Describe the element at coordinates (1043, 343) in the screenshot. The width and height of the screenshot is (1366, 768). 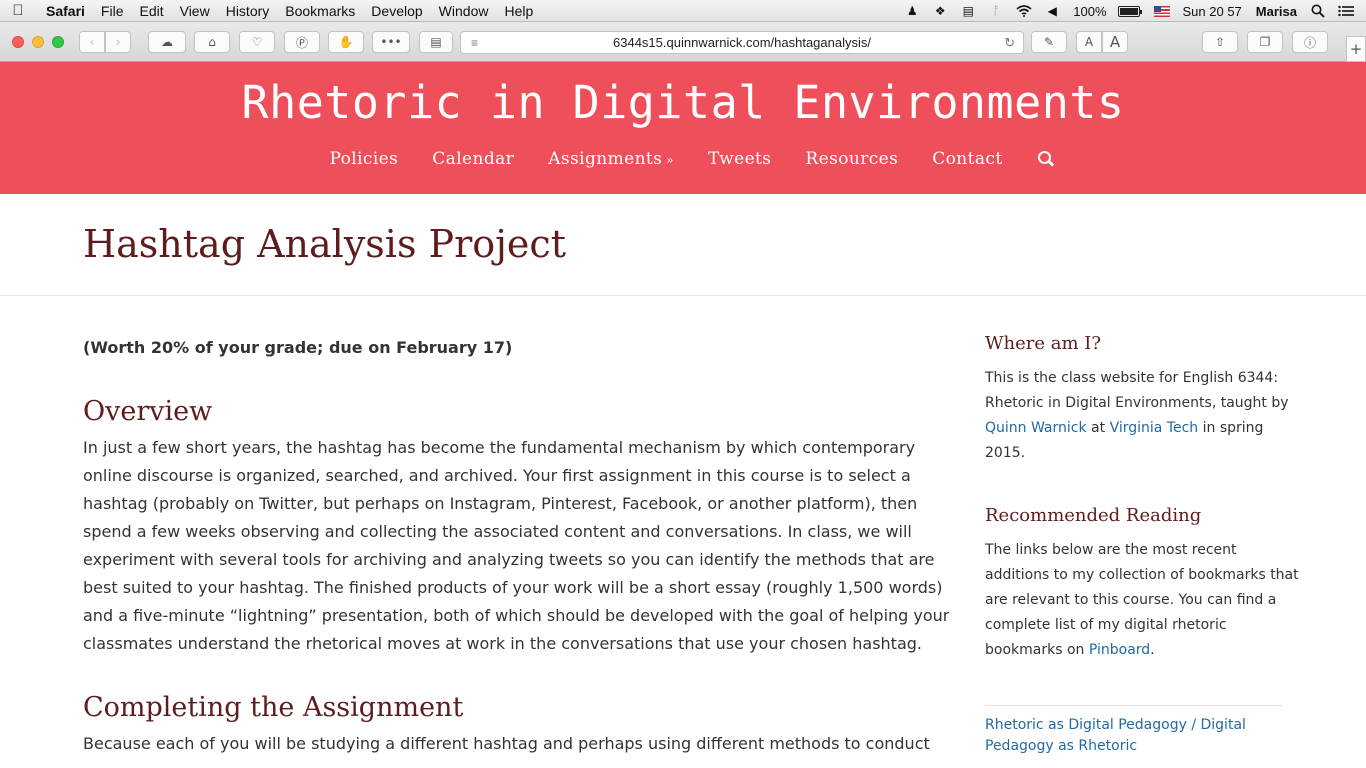
I see `where-heading: Where am I?` at that location.